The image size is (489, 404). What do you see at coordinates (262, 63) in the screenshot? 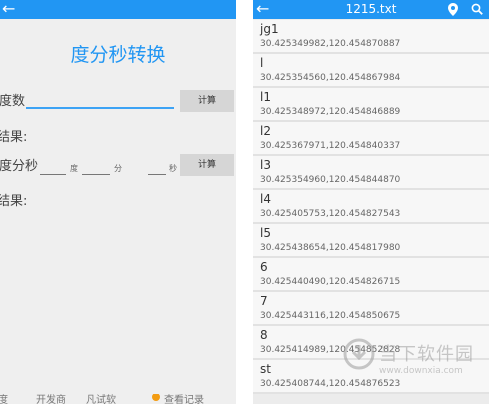
I see `item-name: l` at bounding box center [262, 63].